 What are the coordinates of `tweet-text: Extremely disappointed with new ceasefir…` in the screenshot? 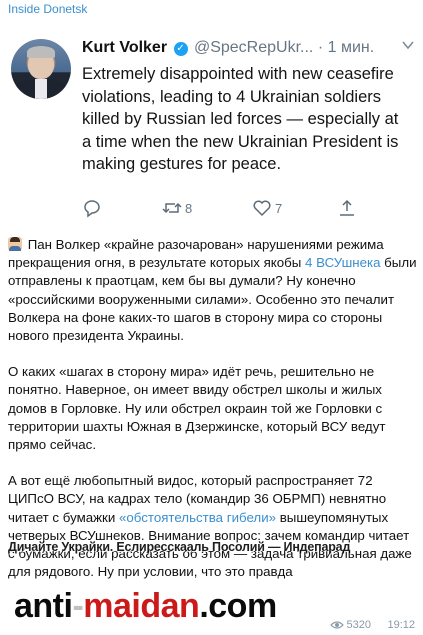 It's located at (240, 119).